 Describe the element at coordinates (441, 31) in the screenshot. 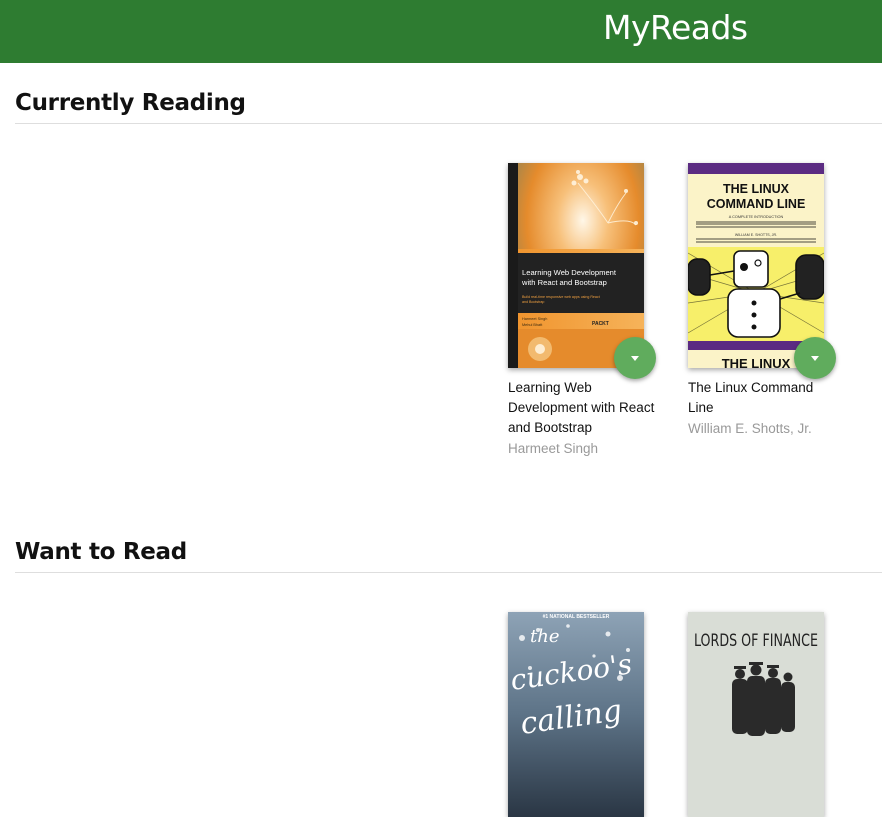

I see `app-header: MyReads` at that location.